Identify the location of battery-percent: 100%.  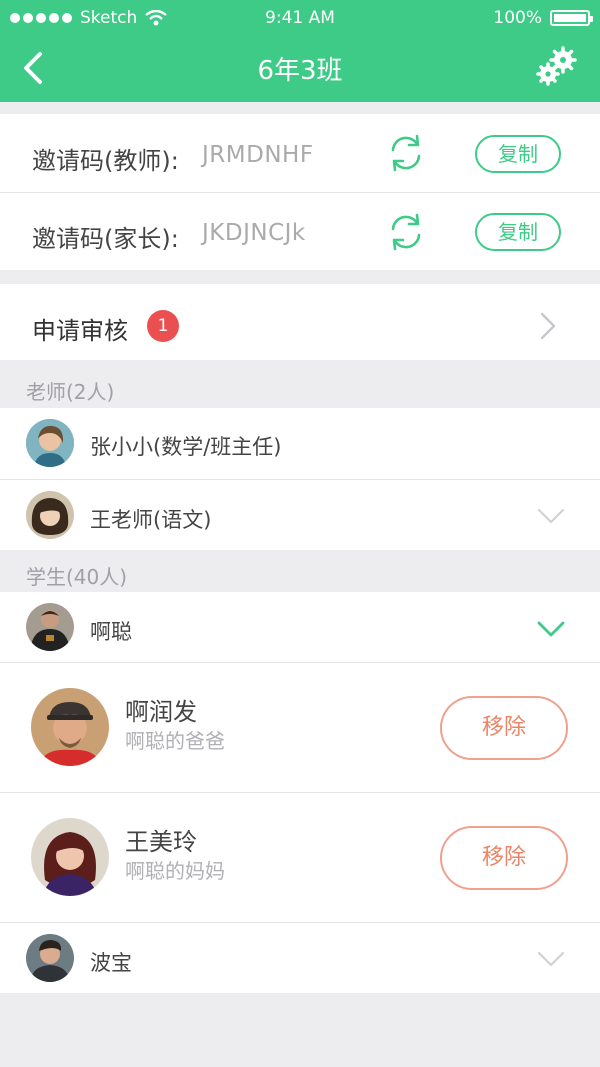
(517, 18).